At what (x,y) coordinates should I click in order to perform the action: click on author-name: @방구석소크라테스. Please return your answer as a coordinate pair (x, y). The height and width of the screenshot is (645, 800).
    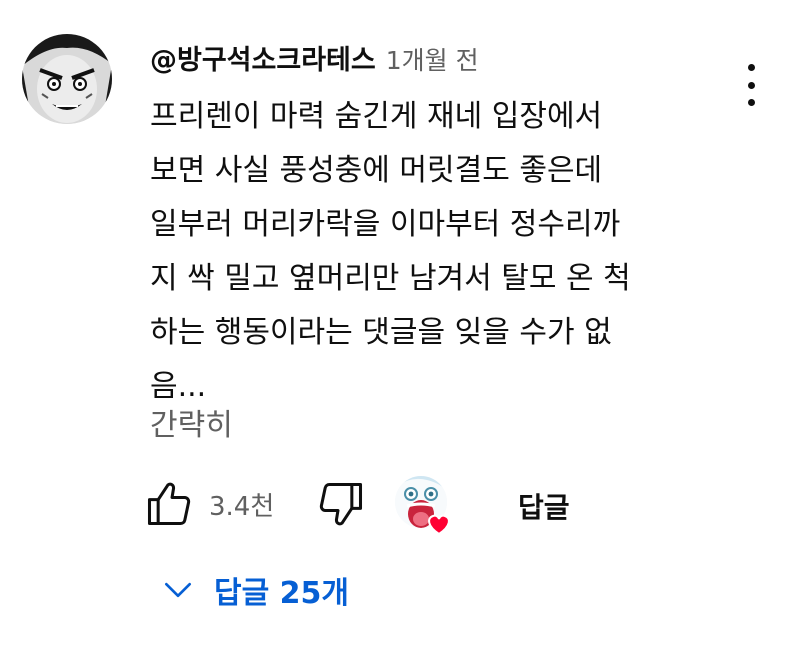
    Looking at the image, I should click on (263, 57).